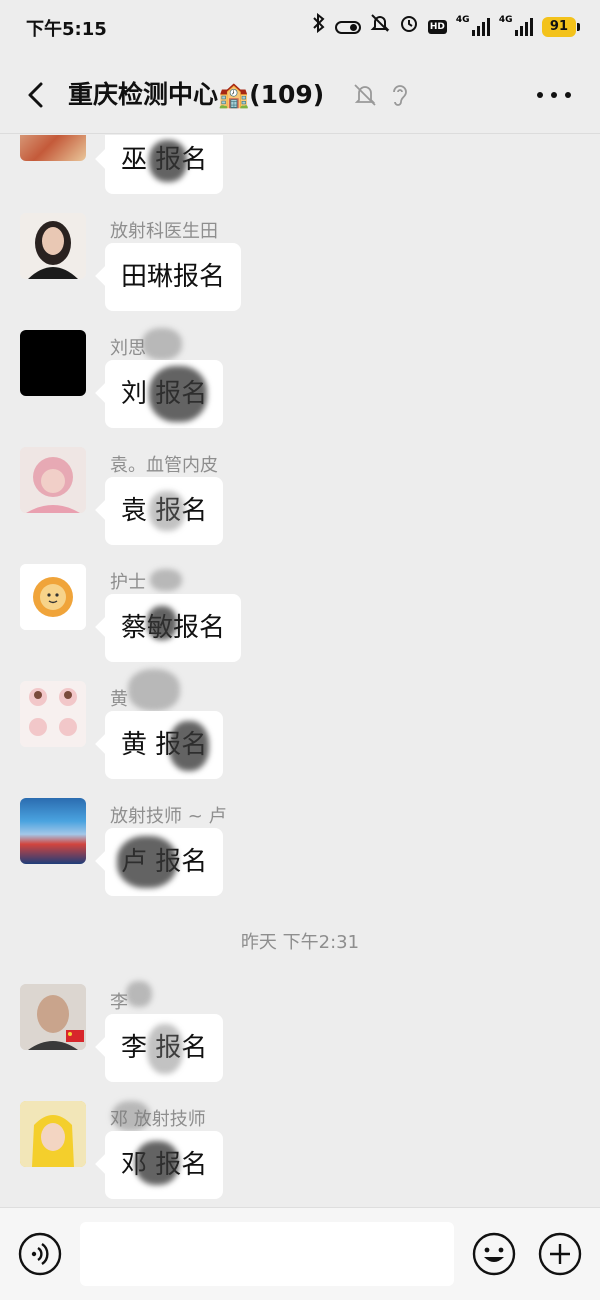 The width and height of the screenshot is (600, 1300). I want to click on member-count: (109), so click(287, 94).